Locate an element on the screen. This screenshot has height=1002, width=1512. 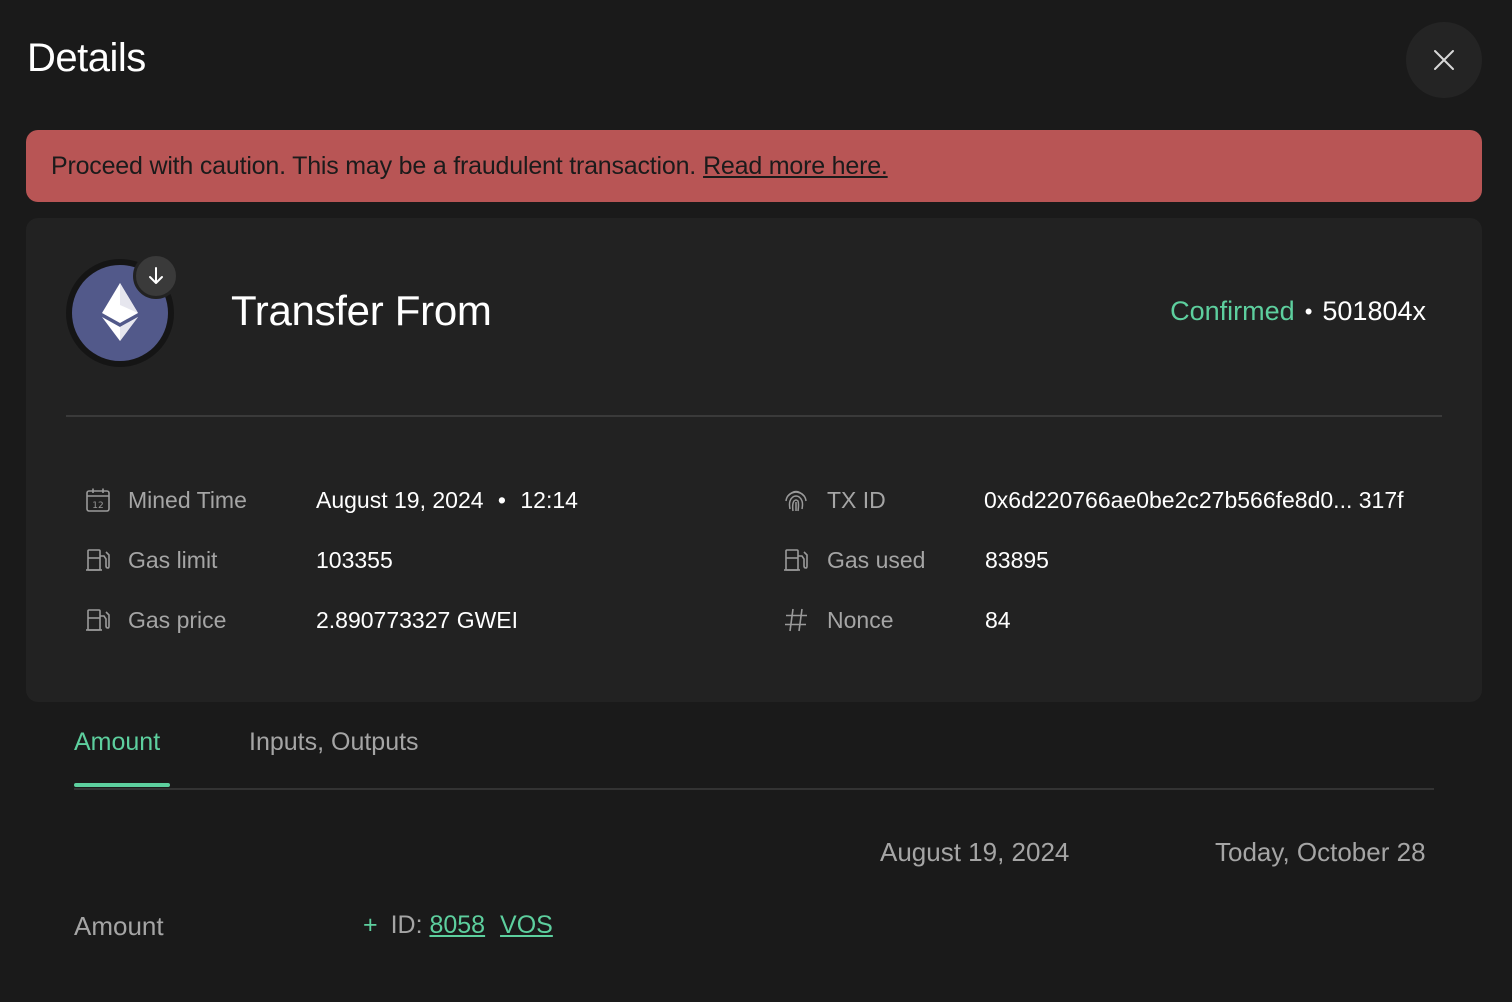
arrow-down-icon is located at coordinates (156, 275).